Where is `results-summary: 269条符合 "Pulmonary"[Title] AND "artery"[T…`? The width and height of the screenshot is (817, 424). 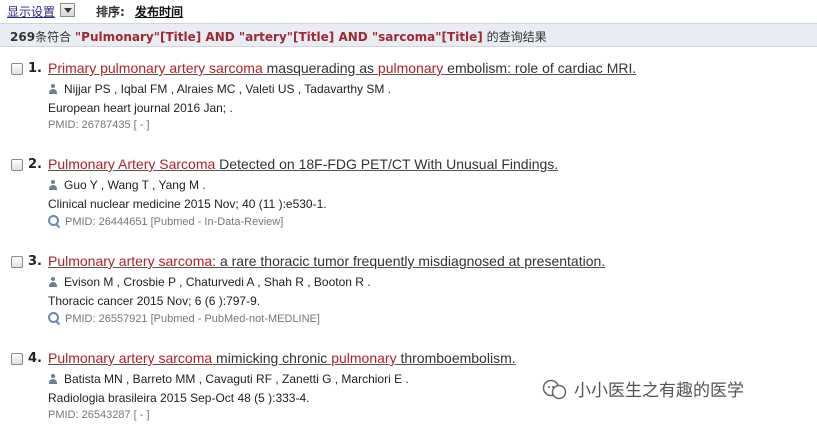
results-summary: 269条符合 "Pulmonary"[Title] AND "artery"[T… is located at coordinates (278, 36).